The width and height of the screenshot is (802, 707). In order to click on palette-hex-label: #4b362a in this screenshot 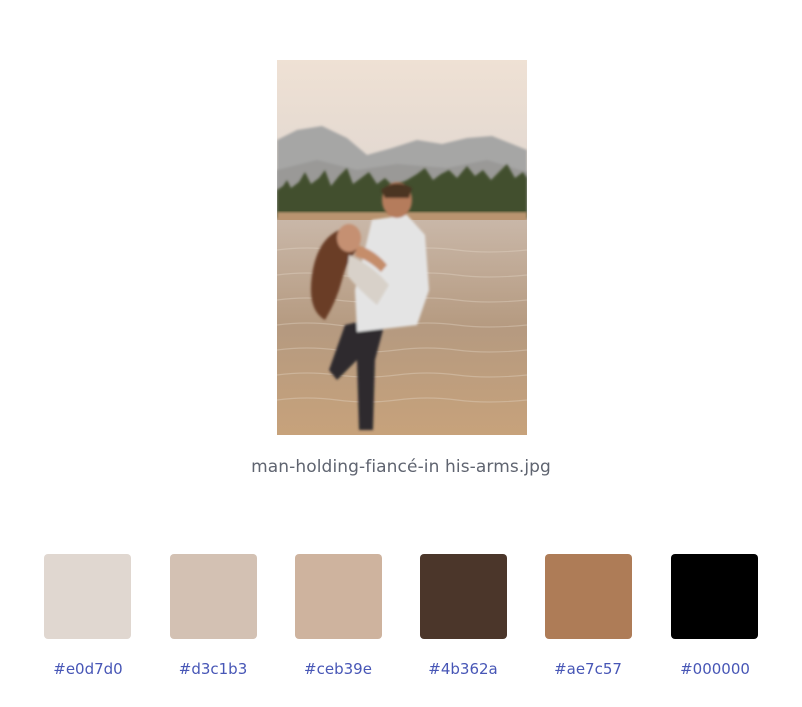, I will do `click(463, 669)`.